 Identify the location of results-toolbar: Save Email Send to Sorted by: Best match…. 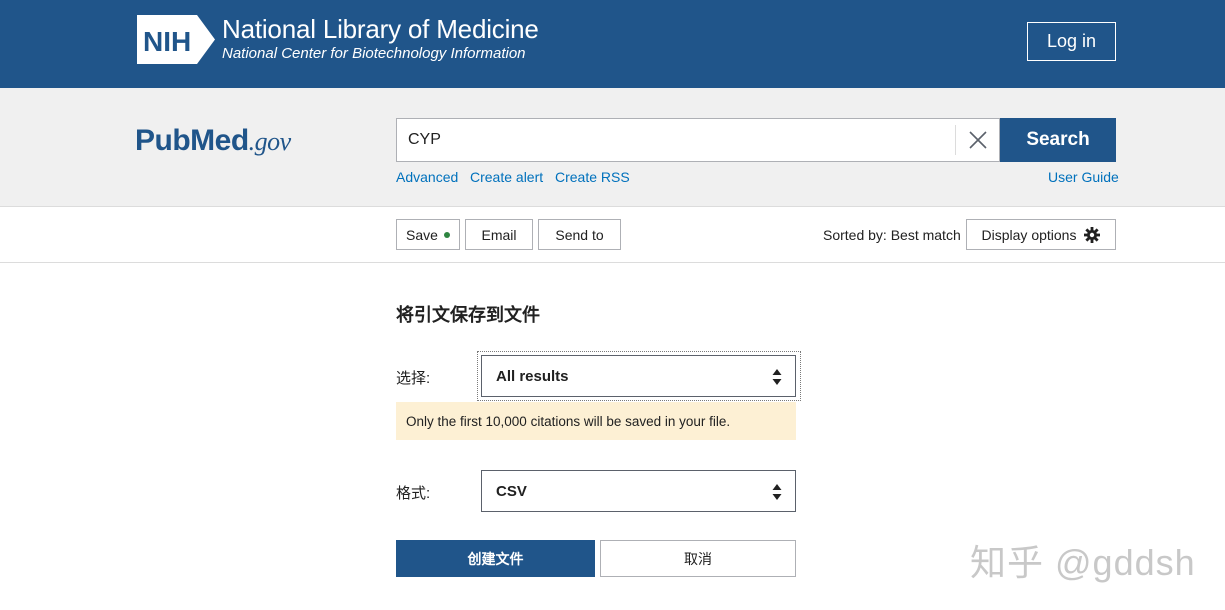
(612, 235).